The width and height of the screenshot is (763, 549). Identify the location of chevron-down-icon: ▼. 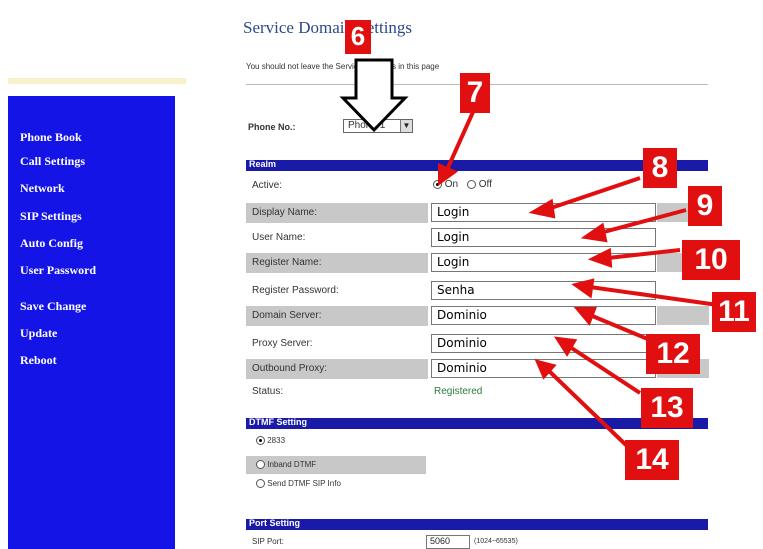
(406, 126).